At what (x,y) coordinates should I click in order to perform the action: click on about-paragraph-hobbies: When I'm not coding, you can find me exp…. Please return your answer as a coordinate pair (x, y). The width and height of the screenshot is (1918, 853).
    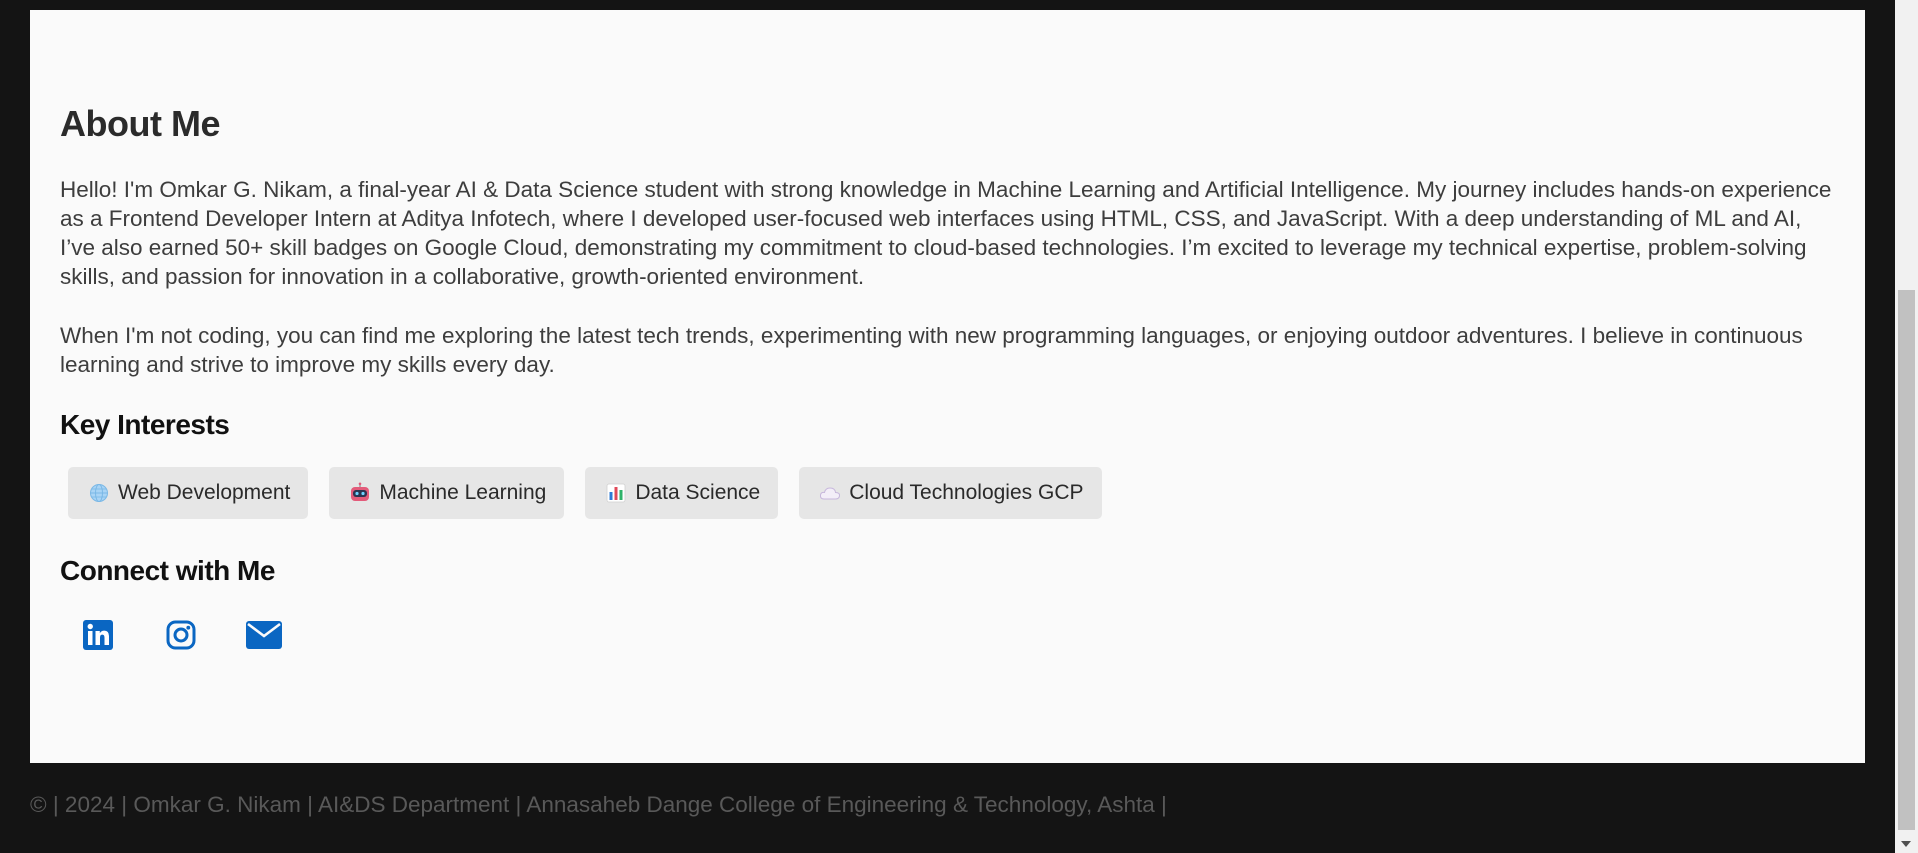
    Looking at the image, I should click on (931, 350).